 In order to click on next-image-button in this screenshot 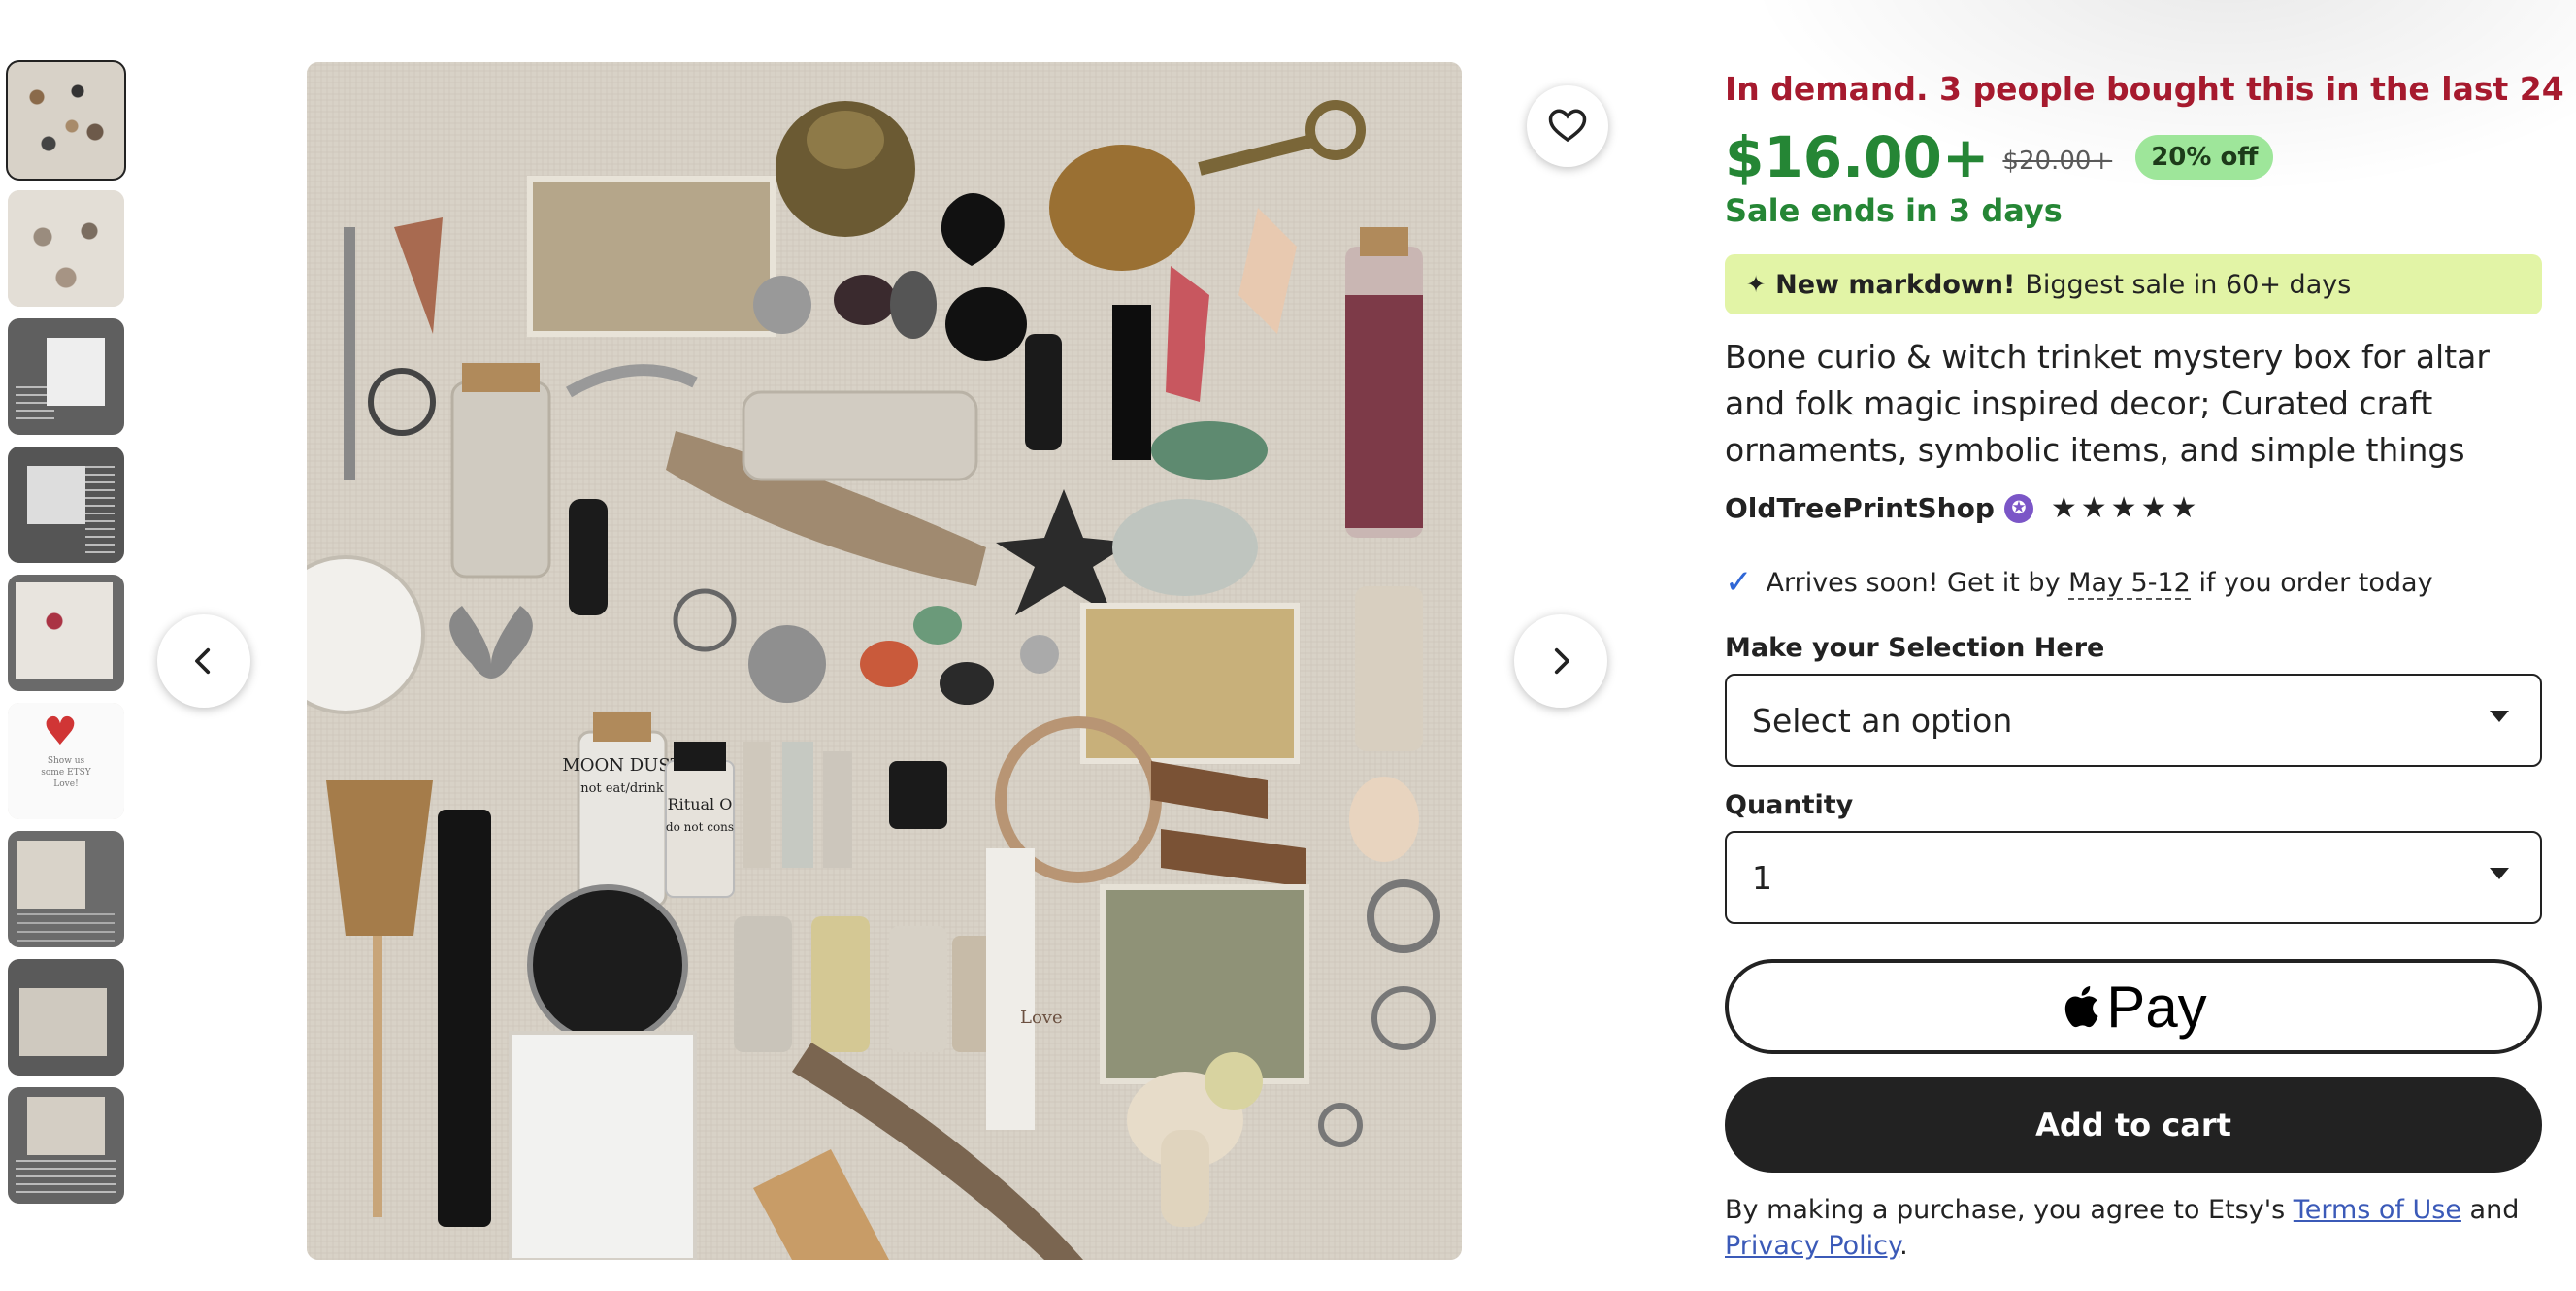, I will do `click(1560, 661)`.